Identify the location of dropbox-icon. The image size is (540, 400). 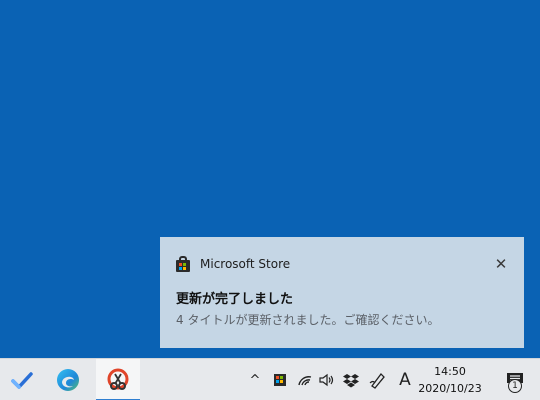
(351, 379).